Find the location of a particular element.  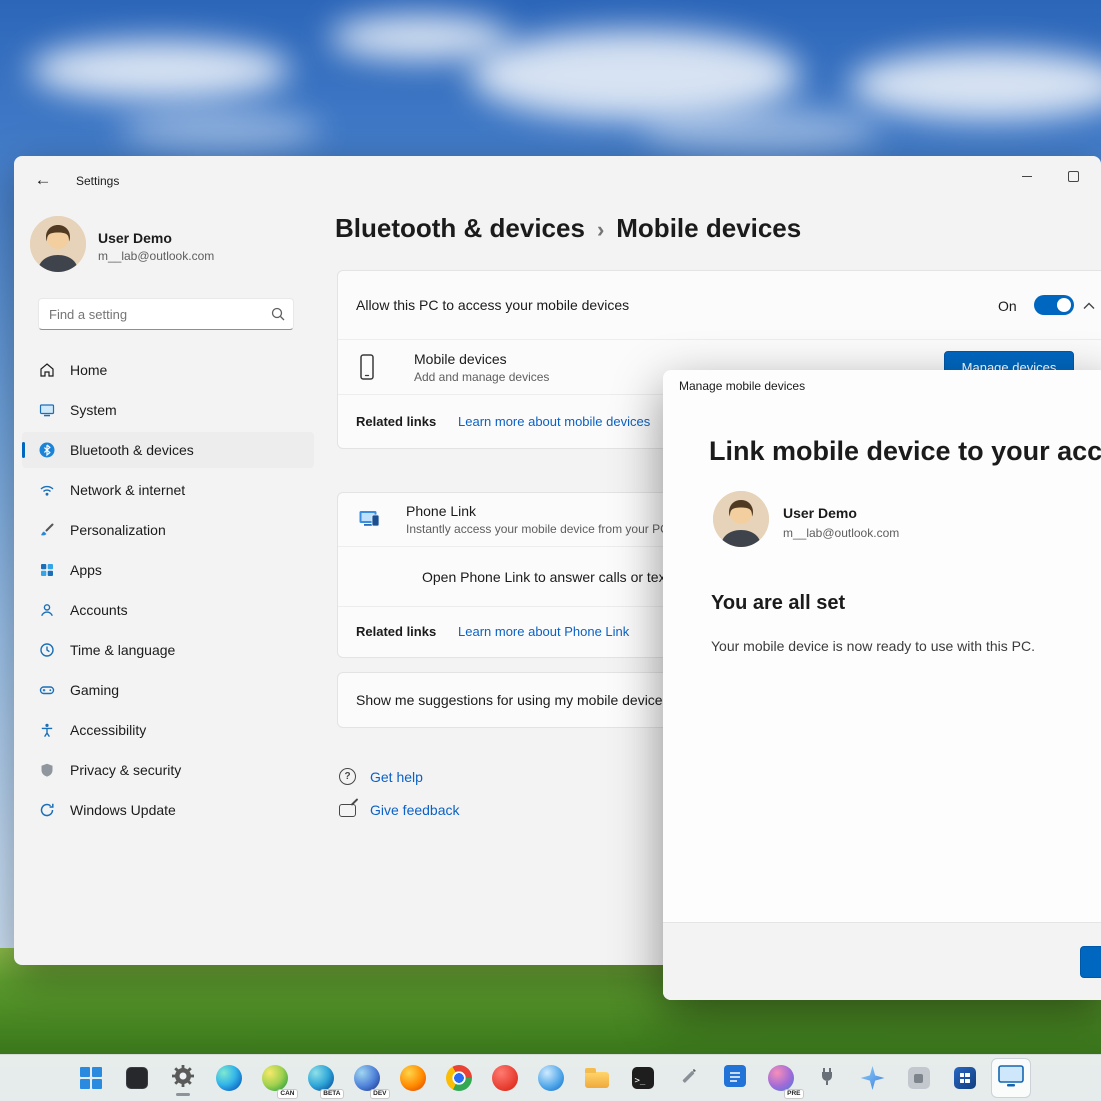

shield-icon is located at coordinates (47, 770).